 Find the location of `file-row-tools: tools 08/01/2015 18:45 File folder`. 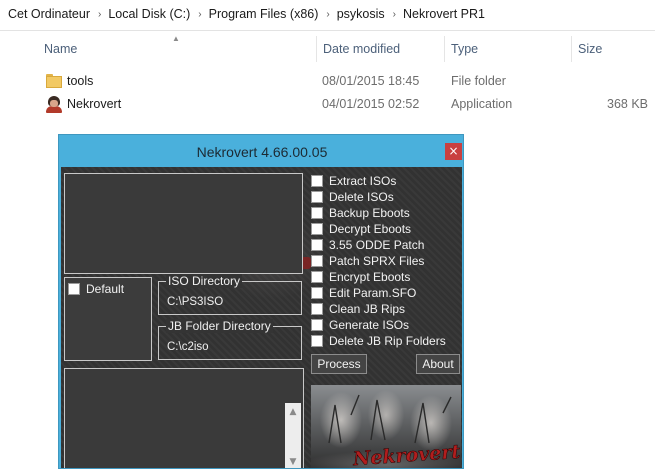

file-row-tools: tools 08/01/2015 18:45 File folder is located at coordinates (327, 82).